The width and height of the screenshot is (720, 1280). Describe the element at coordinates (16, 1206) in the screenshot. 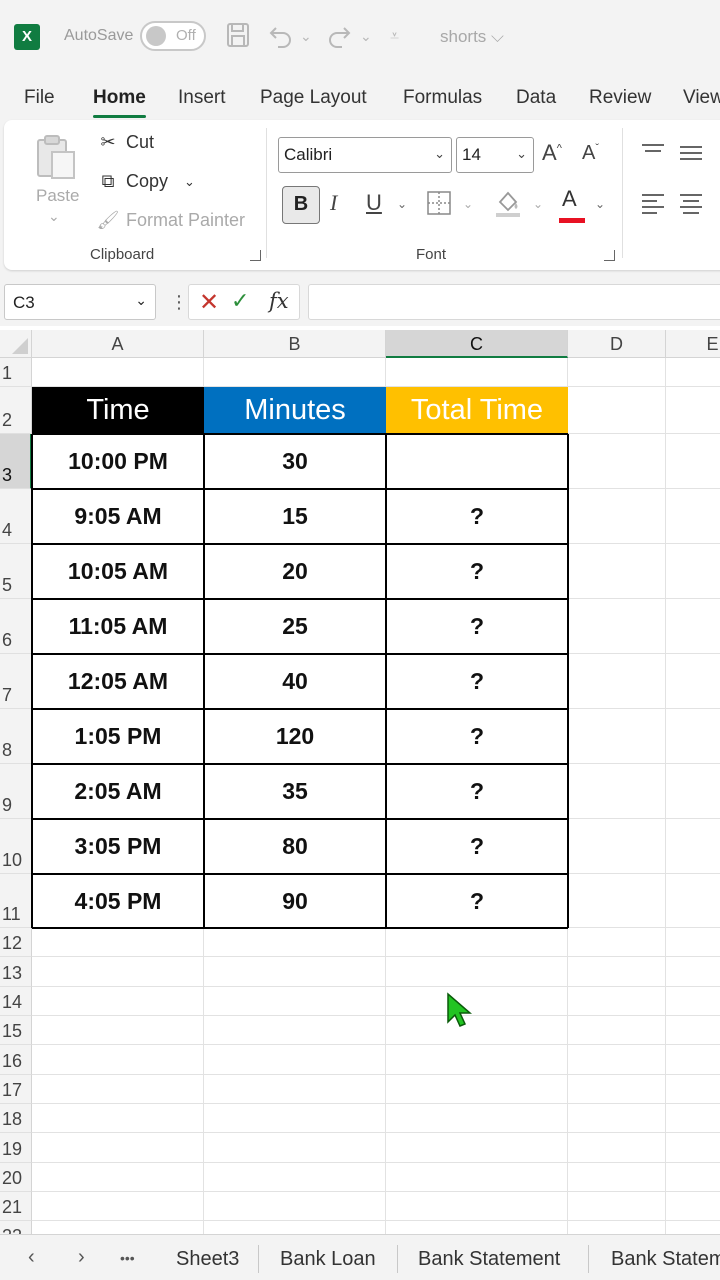

I see `row-header-21: 21` at that location.